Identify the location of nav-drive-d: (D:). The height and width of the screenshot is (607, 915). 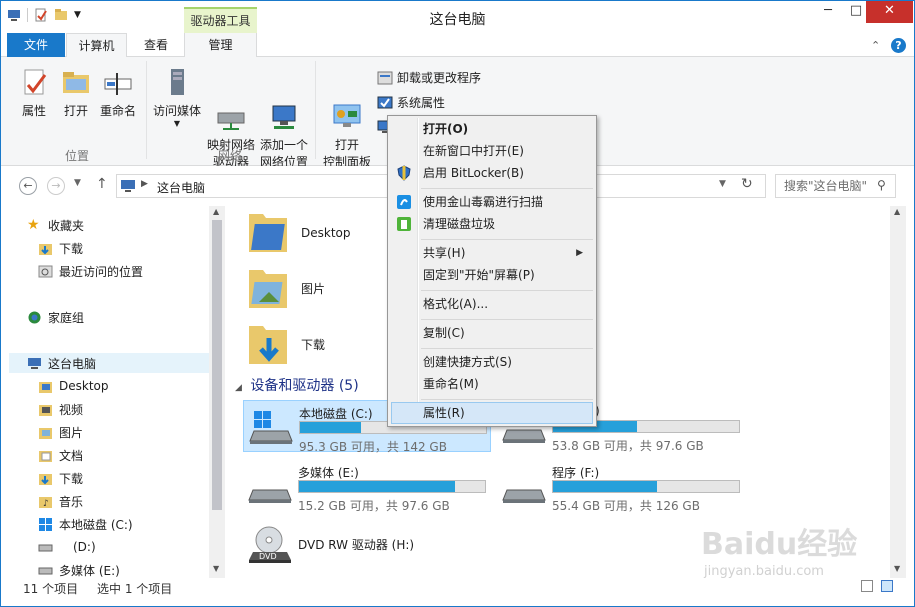
(67, 547).